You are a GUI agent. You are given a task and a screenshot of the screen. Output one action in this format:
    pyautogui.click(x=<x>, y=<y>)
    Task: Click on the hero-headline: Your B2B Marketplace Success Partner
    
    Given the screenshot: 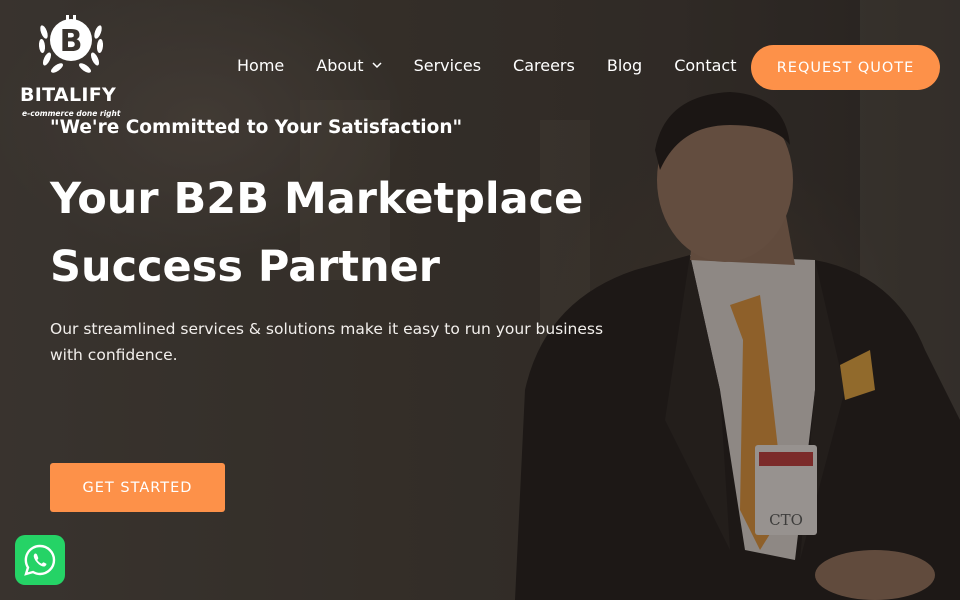 What is the action you would take?
    pyautogui.click(x=335, y=233)
    